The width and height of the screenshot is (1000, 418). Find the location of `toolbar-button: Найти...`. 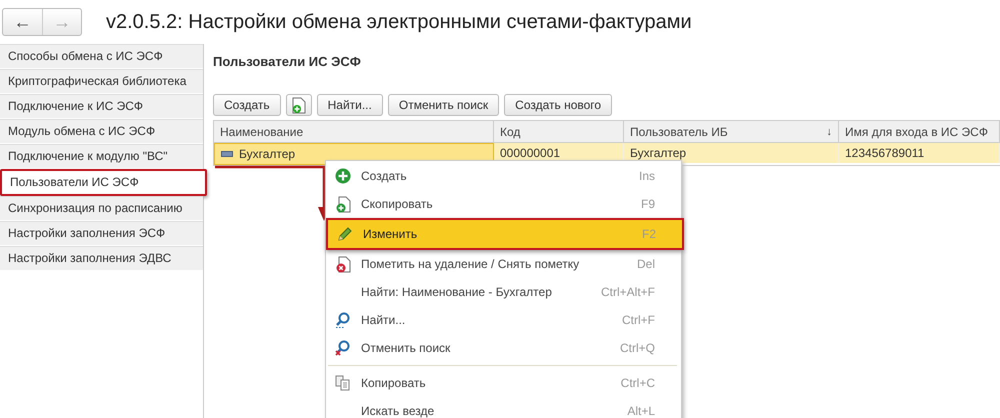

toolbar-button: Найти... is located at coordinates (349, 105).